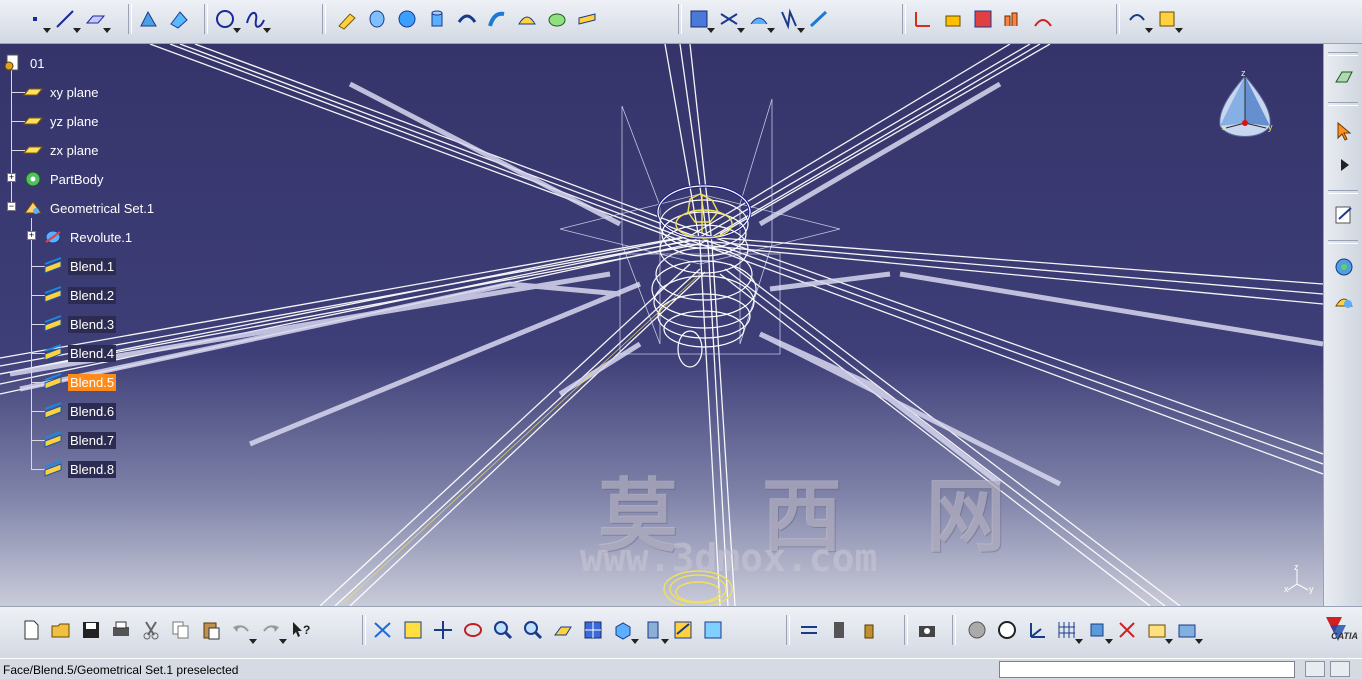 The height and width of the screenshot is (679, 1362). What do you see at coordinates (557, 19) in the screenshot?
I see `multi-section-icon` at bounding box center [557, 19].